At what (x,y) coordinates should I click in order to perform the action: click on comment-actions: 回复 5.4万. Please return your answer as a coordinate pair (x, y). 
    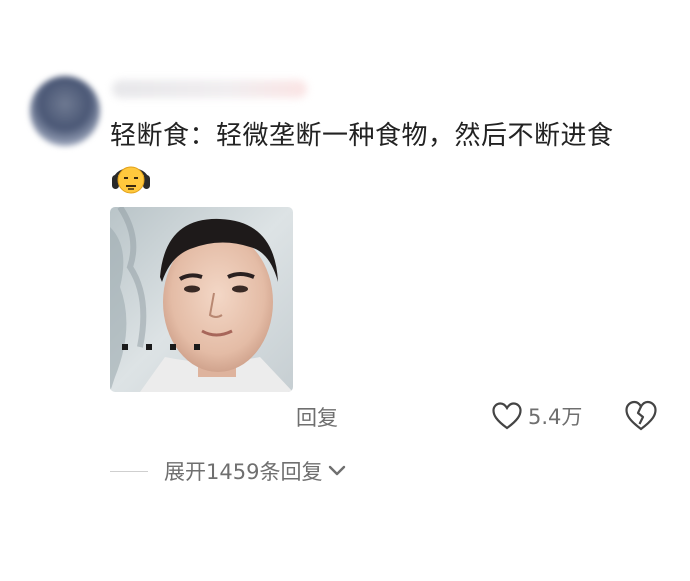
    Looking at the image, I should click on (345, 418).